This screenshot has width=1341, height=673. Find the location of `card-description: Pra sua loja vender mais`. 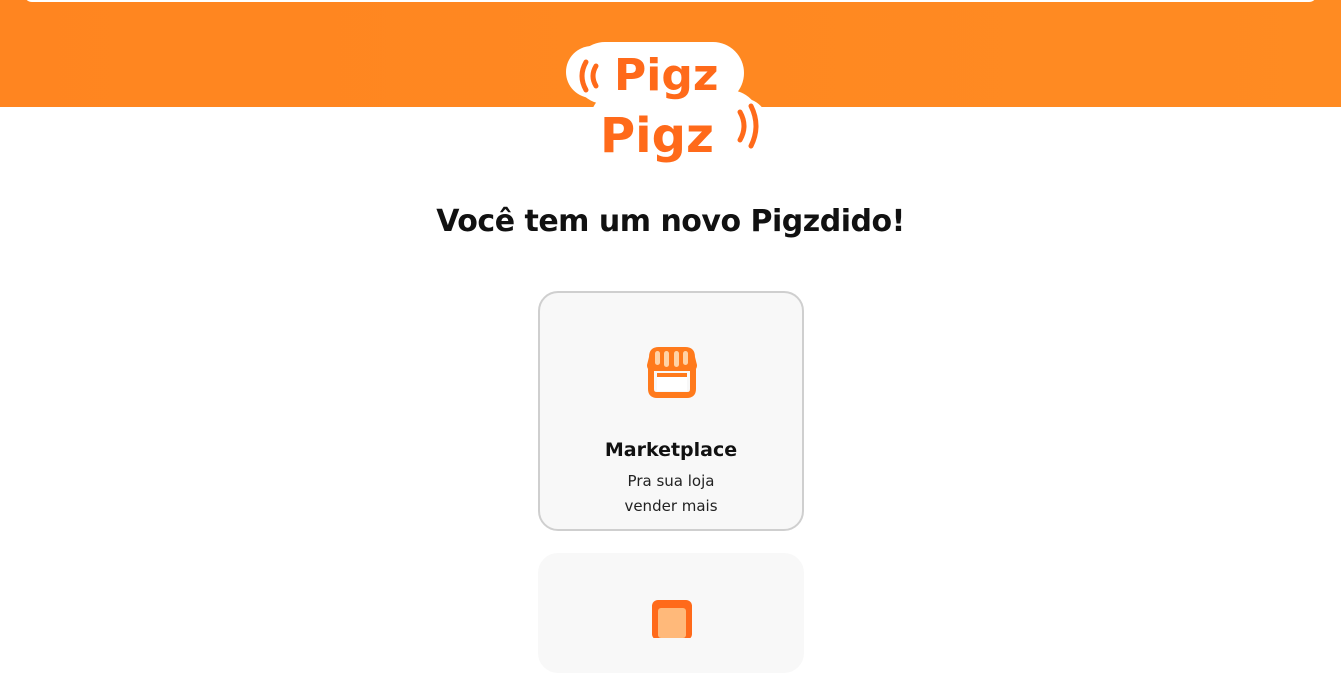

card-description: Pra sua loja vender mais is located at coordinates (671, 494).